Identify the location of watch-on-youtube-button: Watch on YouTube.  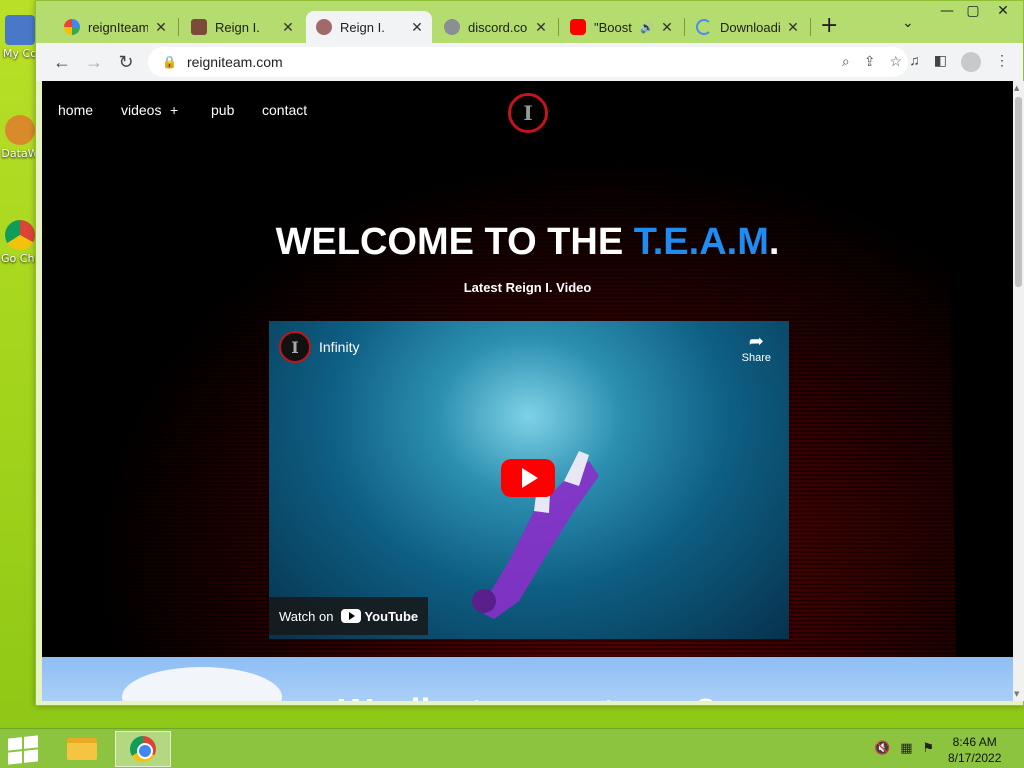
(349, 616).